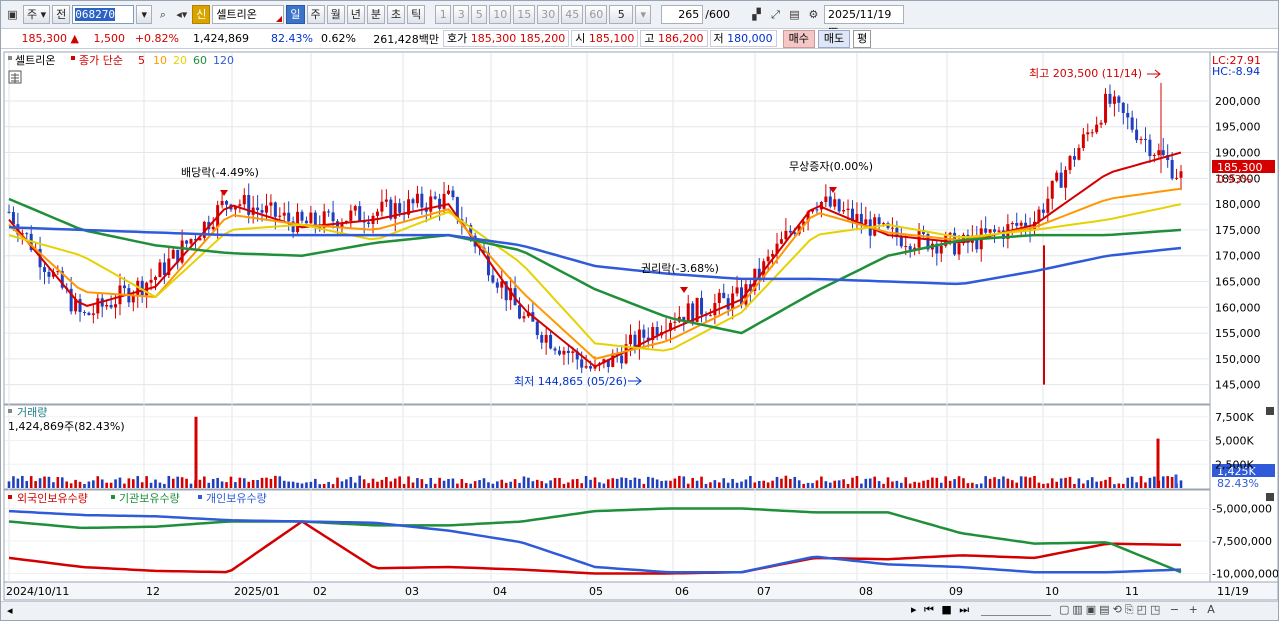  What do you see at coordinates (1016, 610) in the screenshot?
I see `zoom-slider` at bounding box center [1016, 610].